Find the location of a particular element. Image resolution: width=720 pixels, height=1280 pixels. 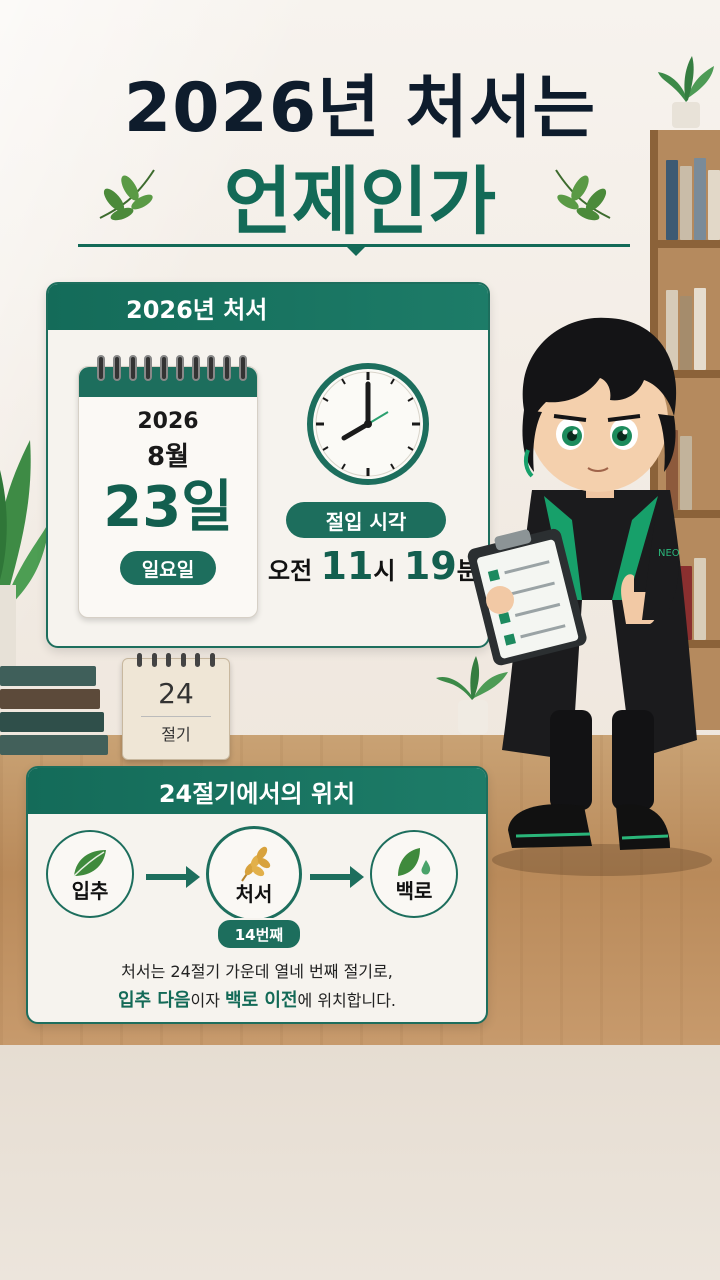

calendar-year: 2026 is located at coordinates (168, 421).